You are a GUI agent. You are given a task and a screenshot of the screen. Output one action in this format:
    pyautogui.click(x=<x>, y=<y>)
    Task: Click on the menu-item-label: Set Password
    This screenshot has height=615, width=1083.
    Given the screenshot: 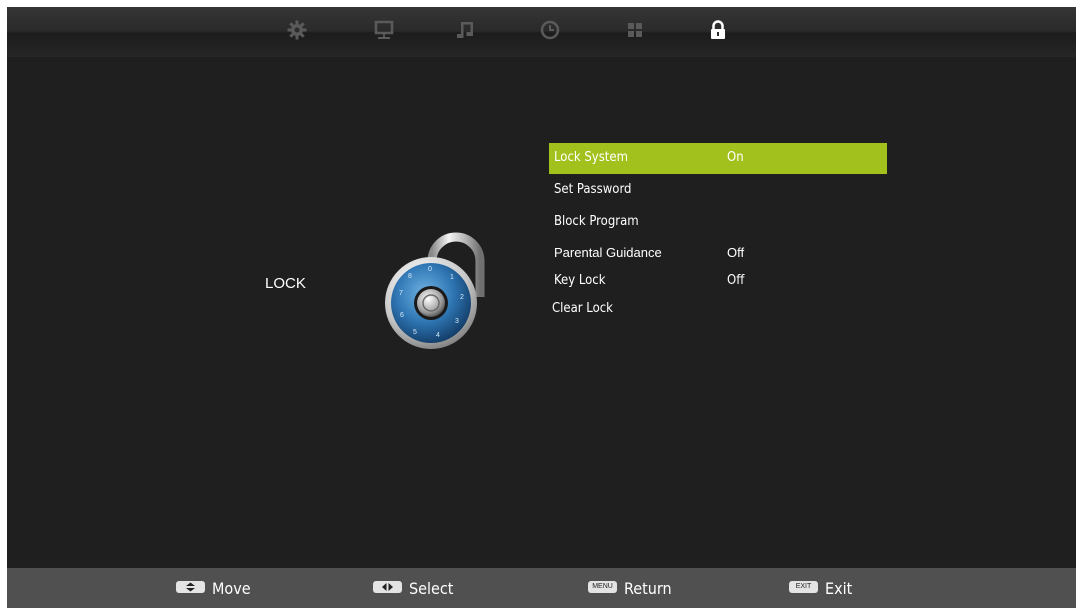 What is the action you would take?
    pyautogui.click(x=593, y=189)
    